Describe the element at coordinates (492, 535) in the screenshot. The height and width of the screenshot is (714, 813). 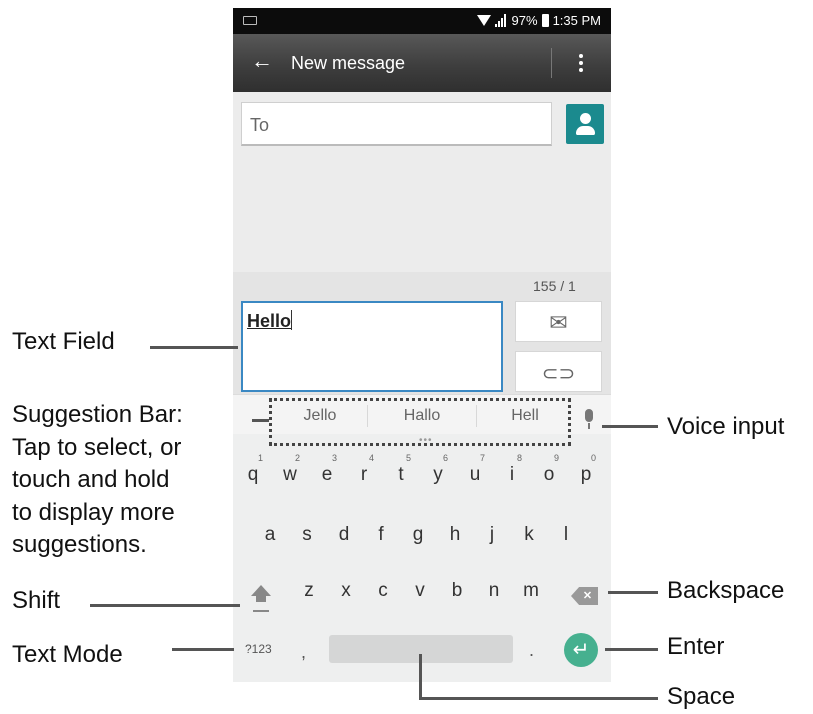
I see `key-j: j` at that location.